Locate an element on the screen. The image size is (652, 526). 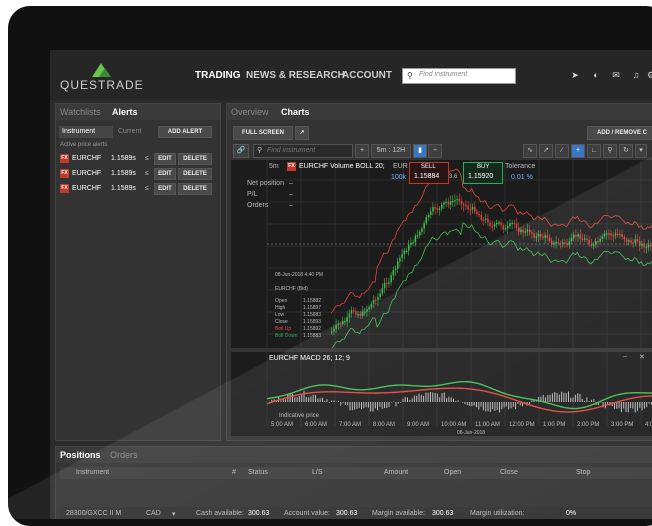
draw-line-icon: ↗ is located at coordinates (546, 151).